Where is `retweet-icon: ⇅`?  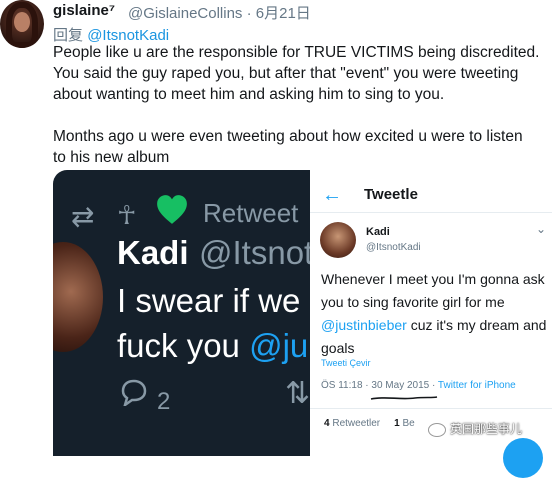
retweet-icon: ⇅ is located at coordinates (297, 393).